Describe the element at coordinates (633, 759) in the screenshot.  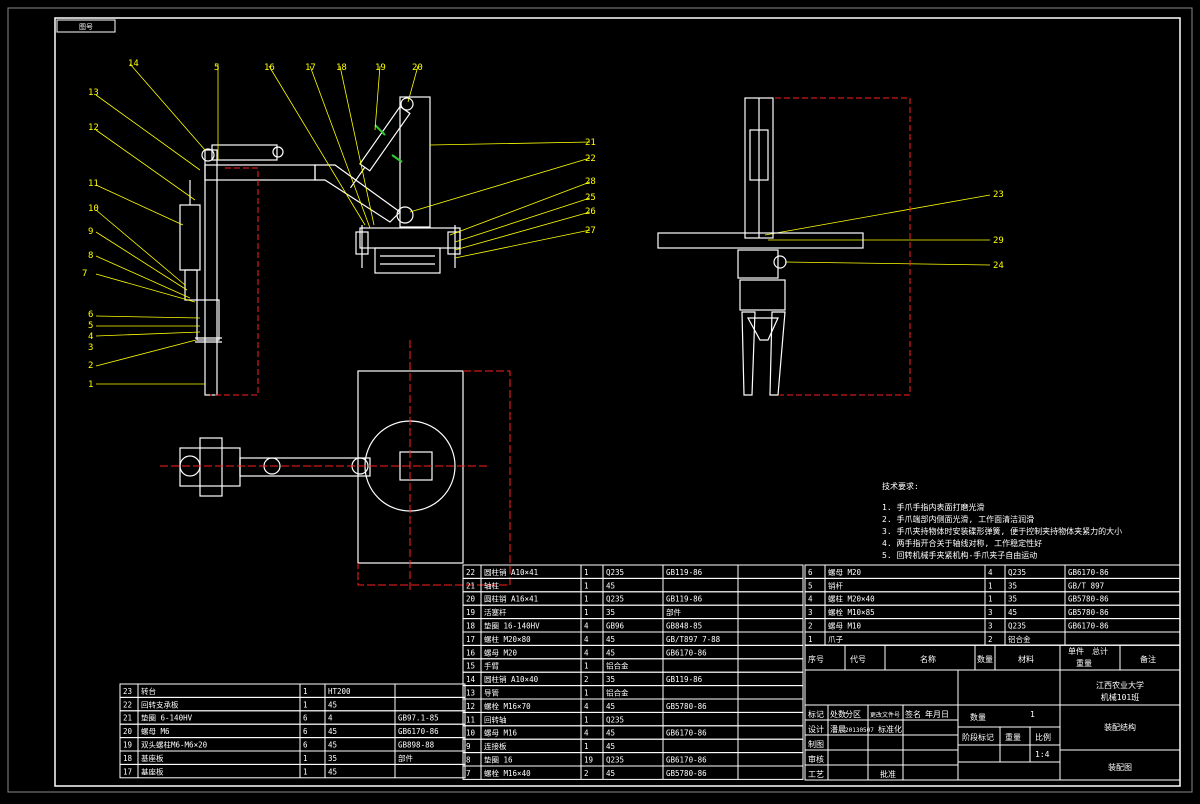
I see `bom-right-row: 8 垫圈 16 19 Q235 GB6170-86` at that location.